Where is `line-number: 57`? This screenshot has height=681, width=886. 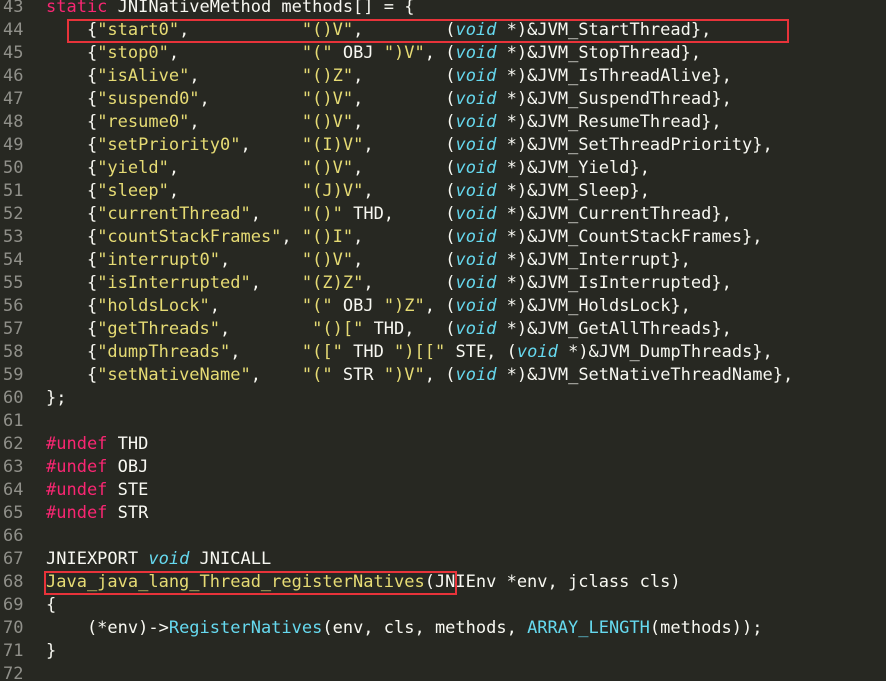
line-number: 57 is located at coordinates (13, 329).